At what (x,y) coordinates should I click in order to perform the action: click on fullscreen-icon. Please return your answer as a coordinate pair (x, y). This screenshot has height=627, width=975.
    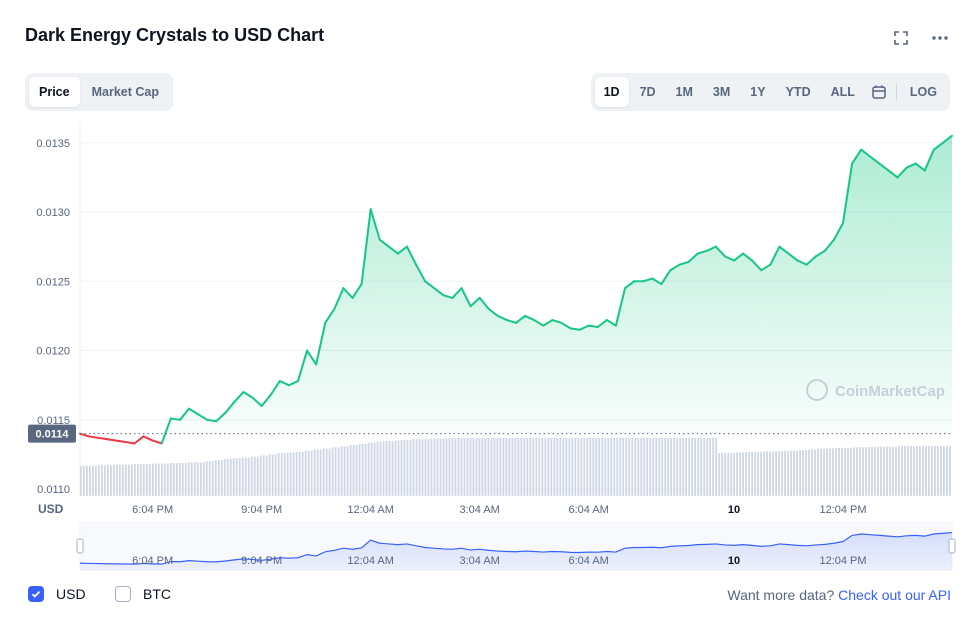
    Looking at the image, I should click on (901, 41).